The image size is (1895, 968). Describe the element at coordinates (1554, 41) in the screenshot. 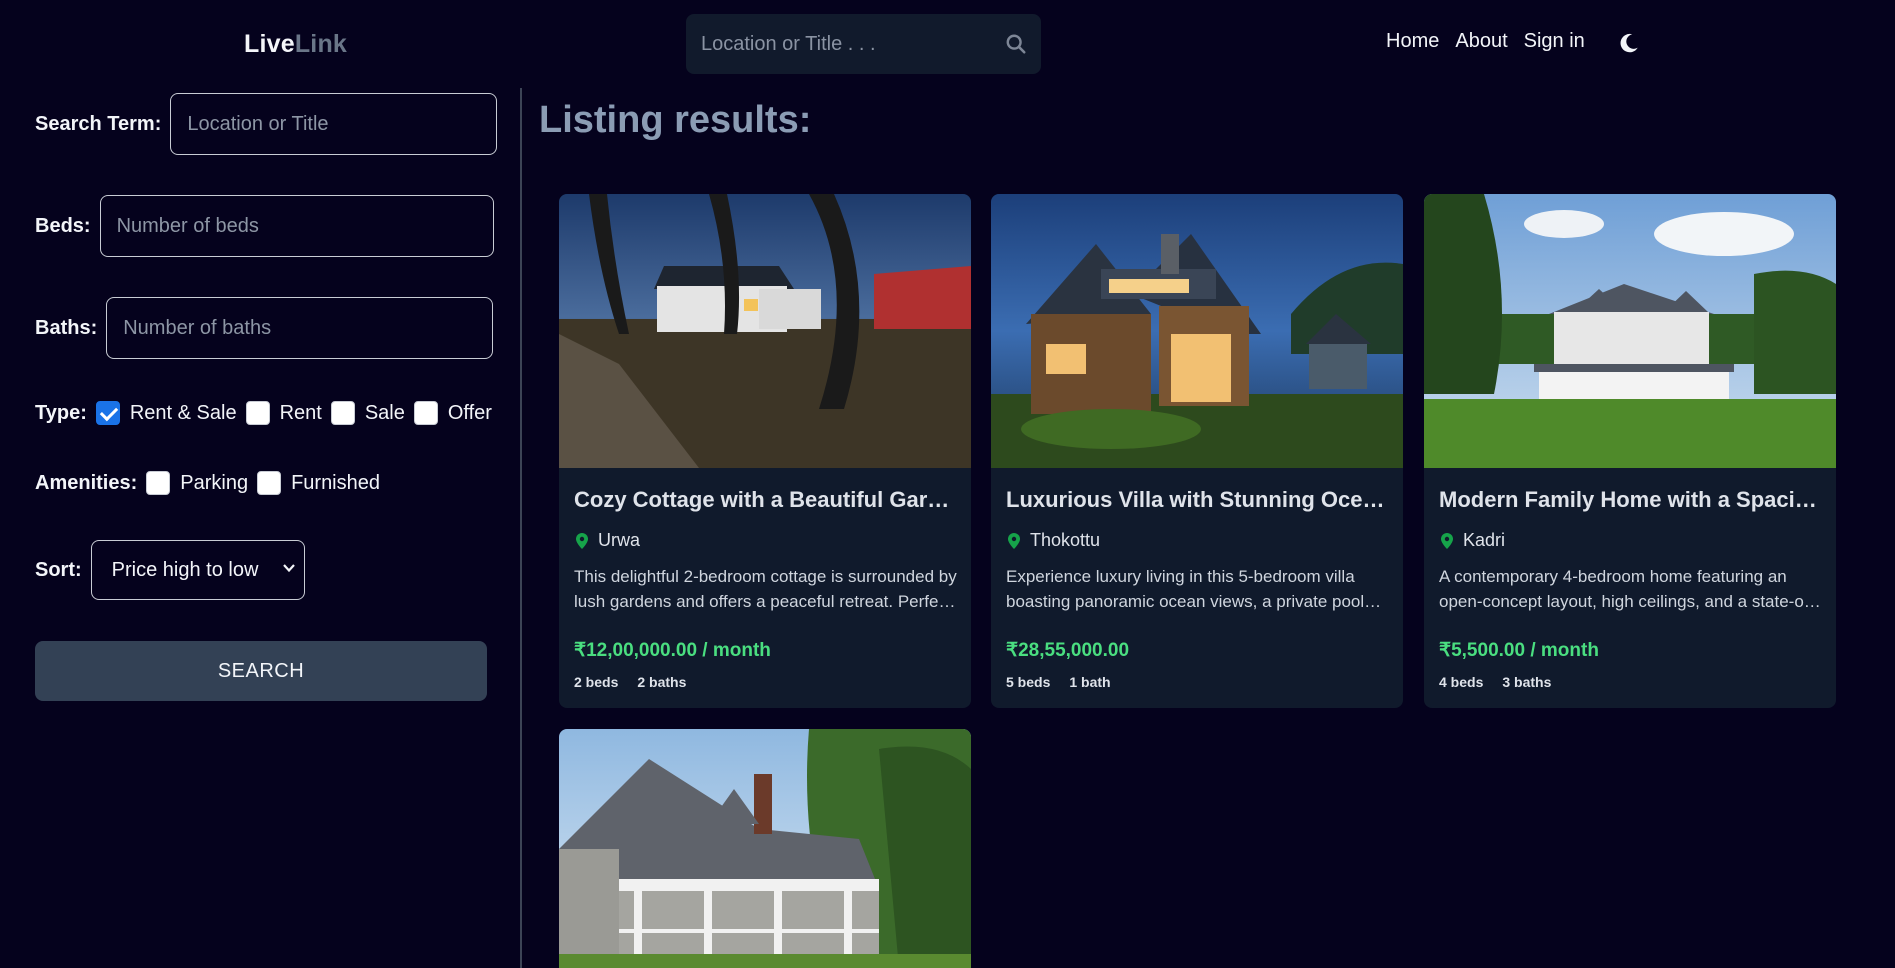

I see `nav-sign-in: Sign in` at that location.